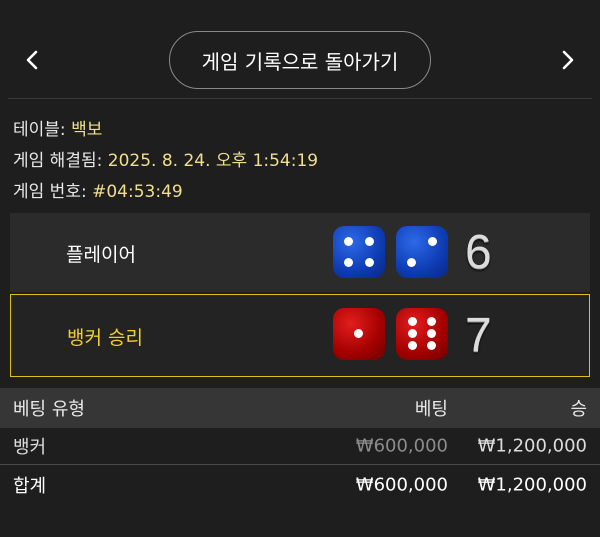 Image resolution: width=600 pixels, height=537 pixels. I want to click on game-number-info: 게임 번호: #04:53:49, so click(98, 189).